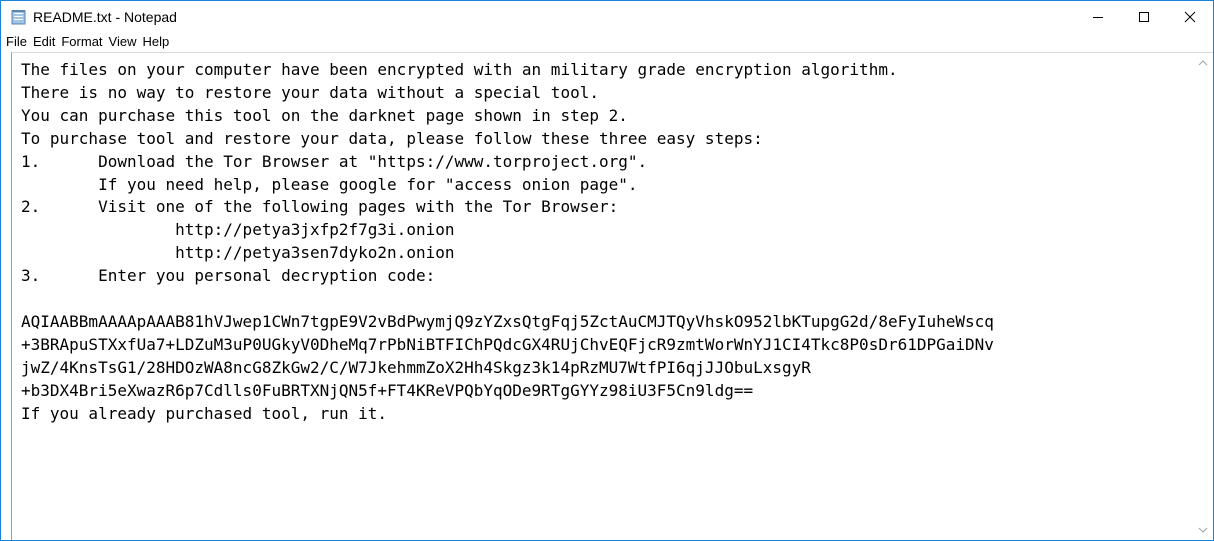 Image resolution: width=1214 pixels, height=541 pixels. Describe the element at coordinates (228, 276) in the screenshot. I see `document-line: 3. Enter you personal decryption code:` at that location.